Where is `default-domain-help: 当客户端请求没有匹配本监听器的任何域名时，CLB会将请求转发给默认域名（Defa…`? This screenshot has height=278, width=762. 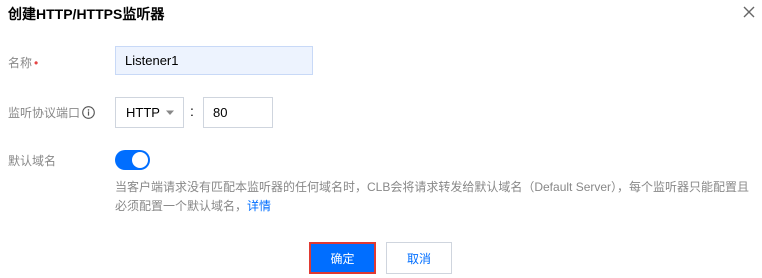 default-domain-help: 当客户端请求没有匹配本监听器的任何域名时，CLB会将请求转发给默认域名（Defa… is located at coordinates (435, 197).